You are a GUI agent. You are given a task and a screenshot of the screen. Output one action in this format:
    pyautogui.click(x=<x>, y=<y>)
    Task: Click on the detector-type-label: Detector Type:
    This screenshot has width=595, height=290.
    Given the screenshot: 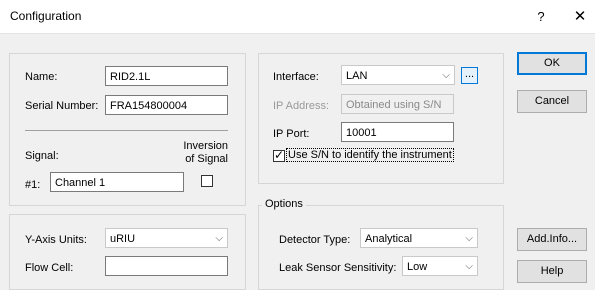 What is the action you would take?
    pyautogui.click(x=315, y=240)
    